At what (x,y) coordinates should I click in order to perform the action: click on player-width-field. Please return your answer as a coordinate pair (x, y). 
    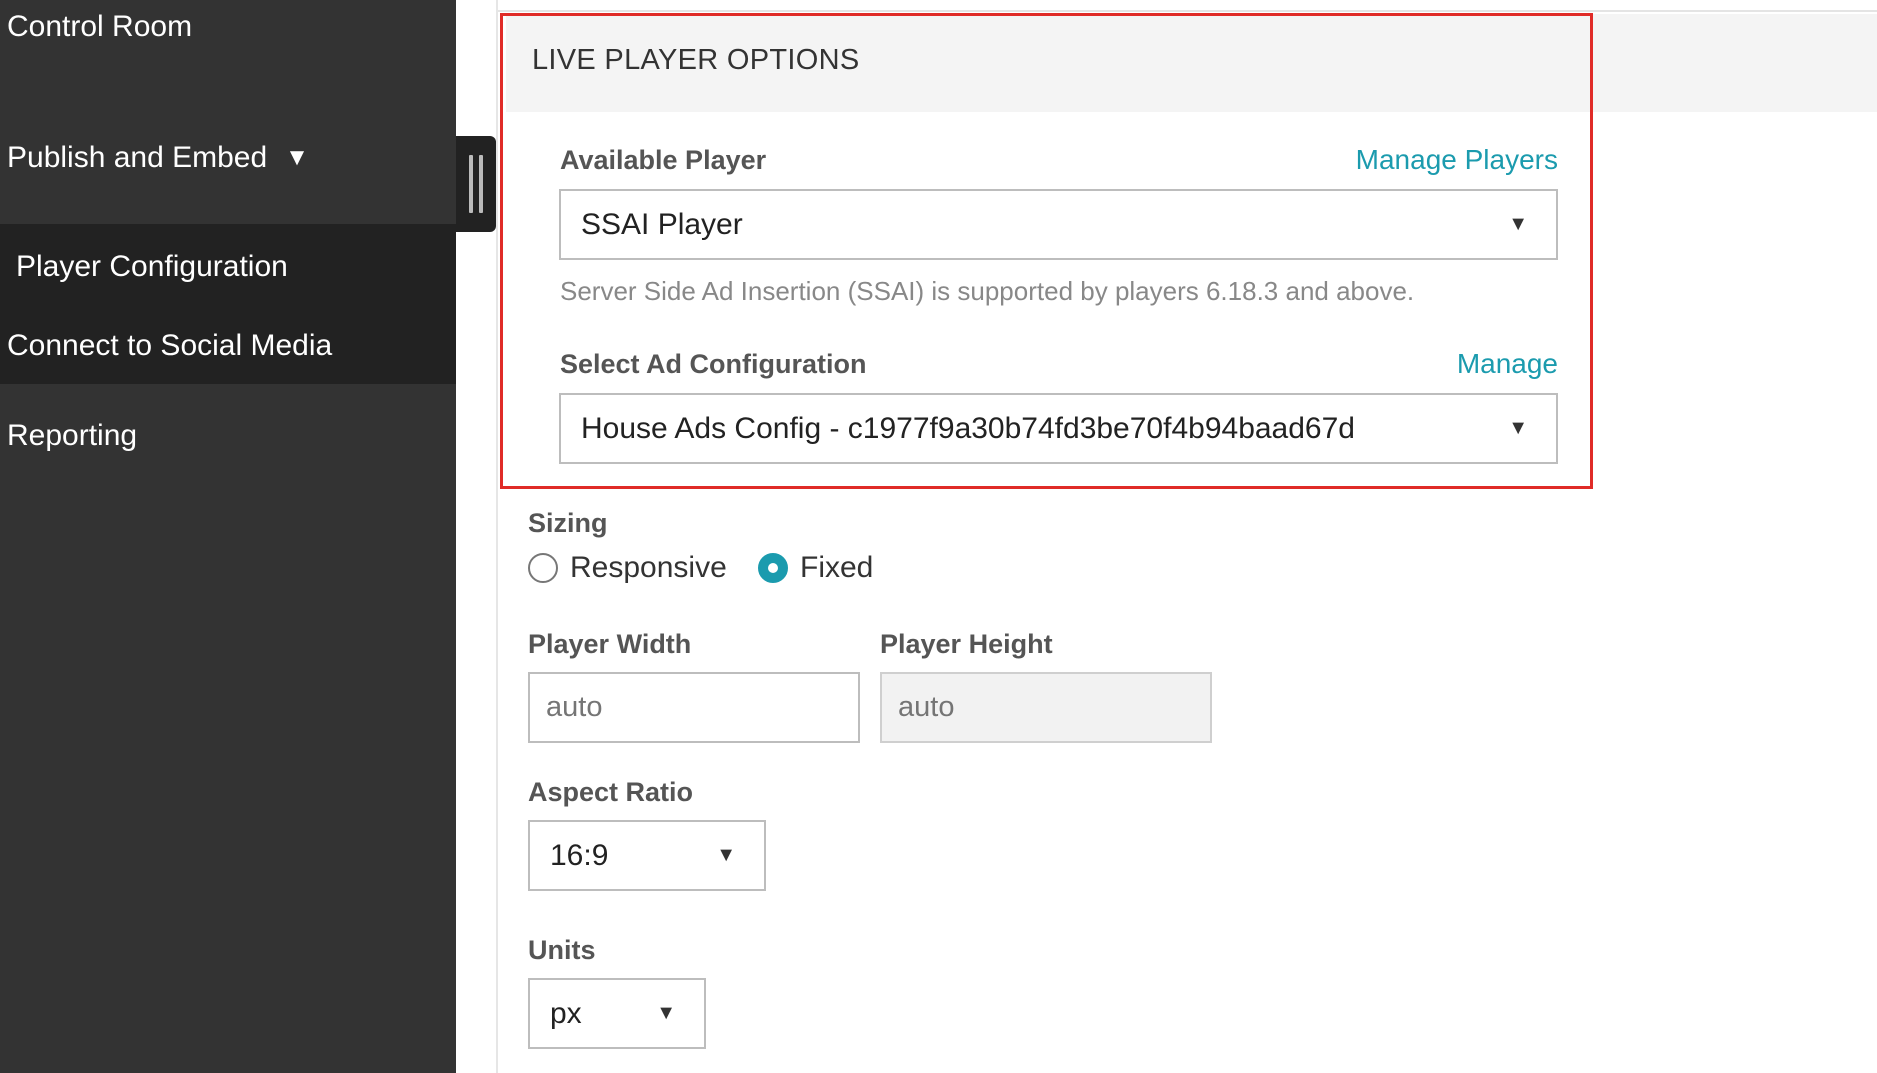
    Looking at the image, I should click on (702, 707).